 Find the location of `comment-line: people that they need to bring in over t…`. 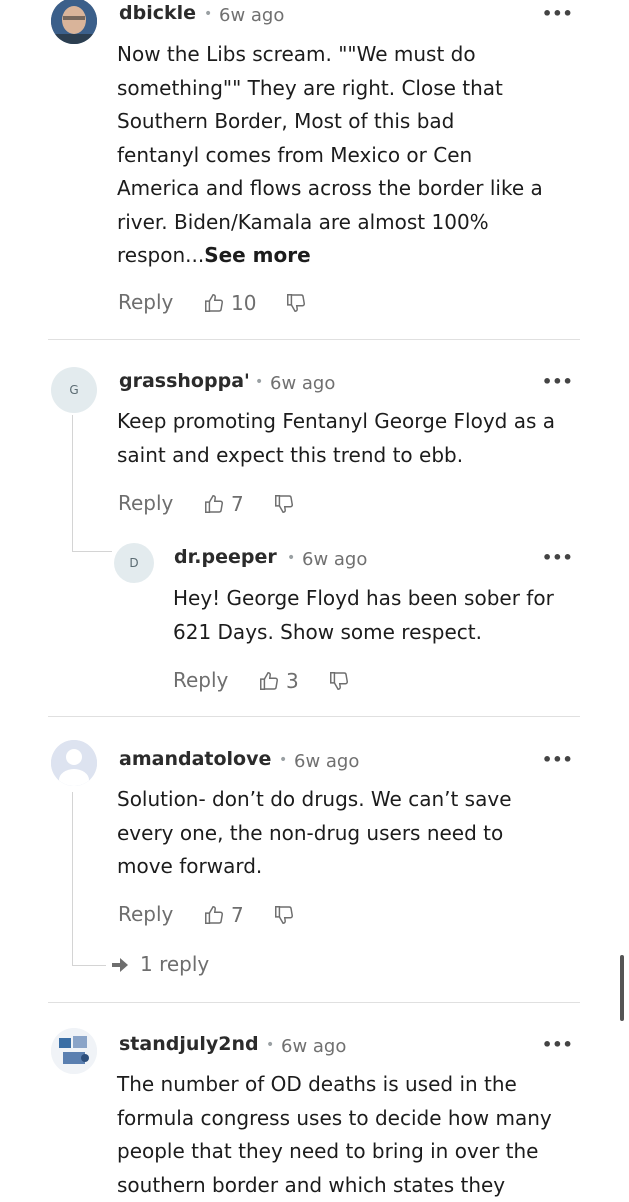

comment-line: people that they need to bring in over t… is located at coordinates (334, 1152).